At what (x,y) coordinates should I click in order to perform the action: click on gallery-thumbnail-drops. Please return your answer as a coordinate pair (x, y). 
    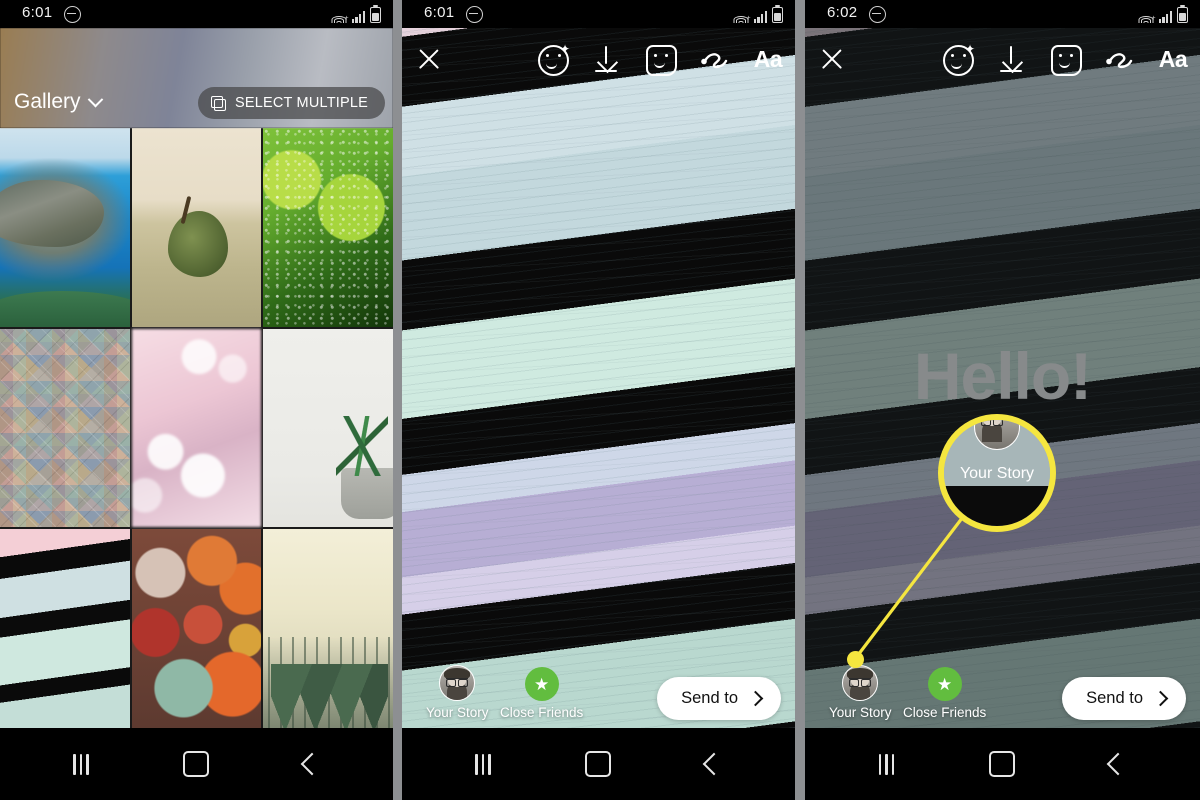
    Looking at the image, I should click on (328, 227).